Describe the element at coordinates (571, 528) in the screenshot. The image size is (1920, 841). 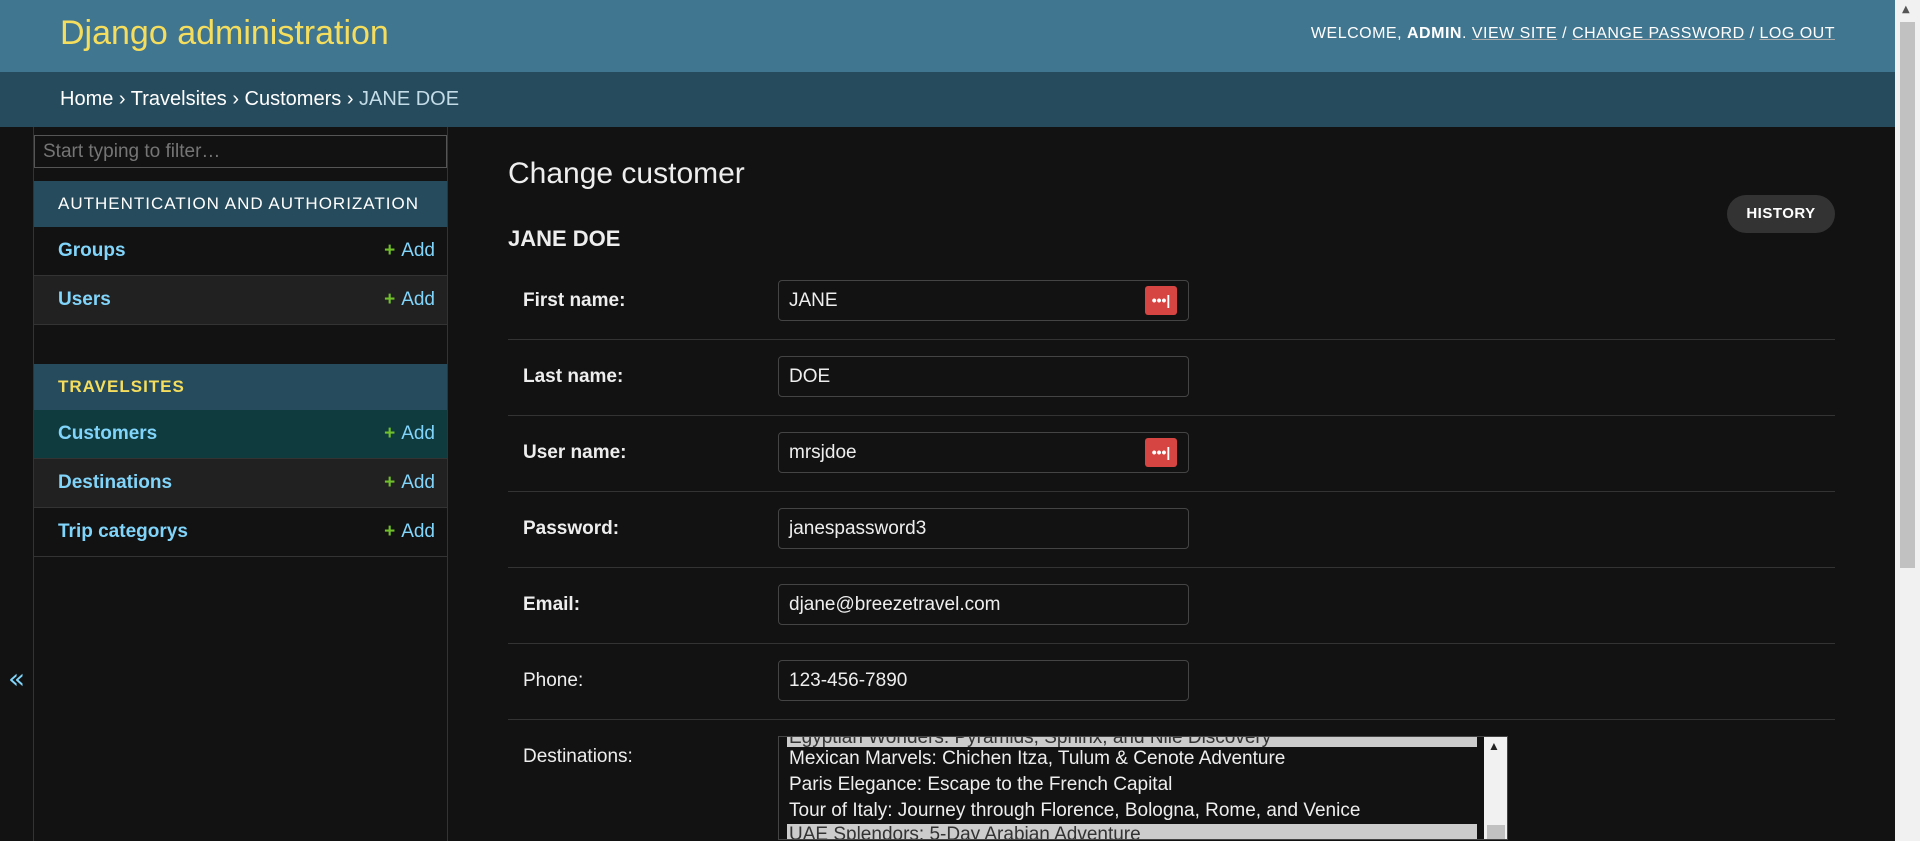
I see `password-label: Password:` at that location.